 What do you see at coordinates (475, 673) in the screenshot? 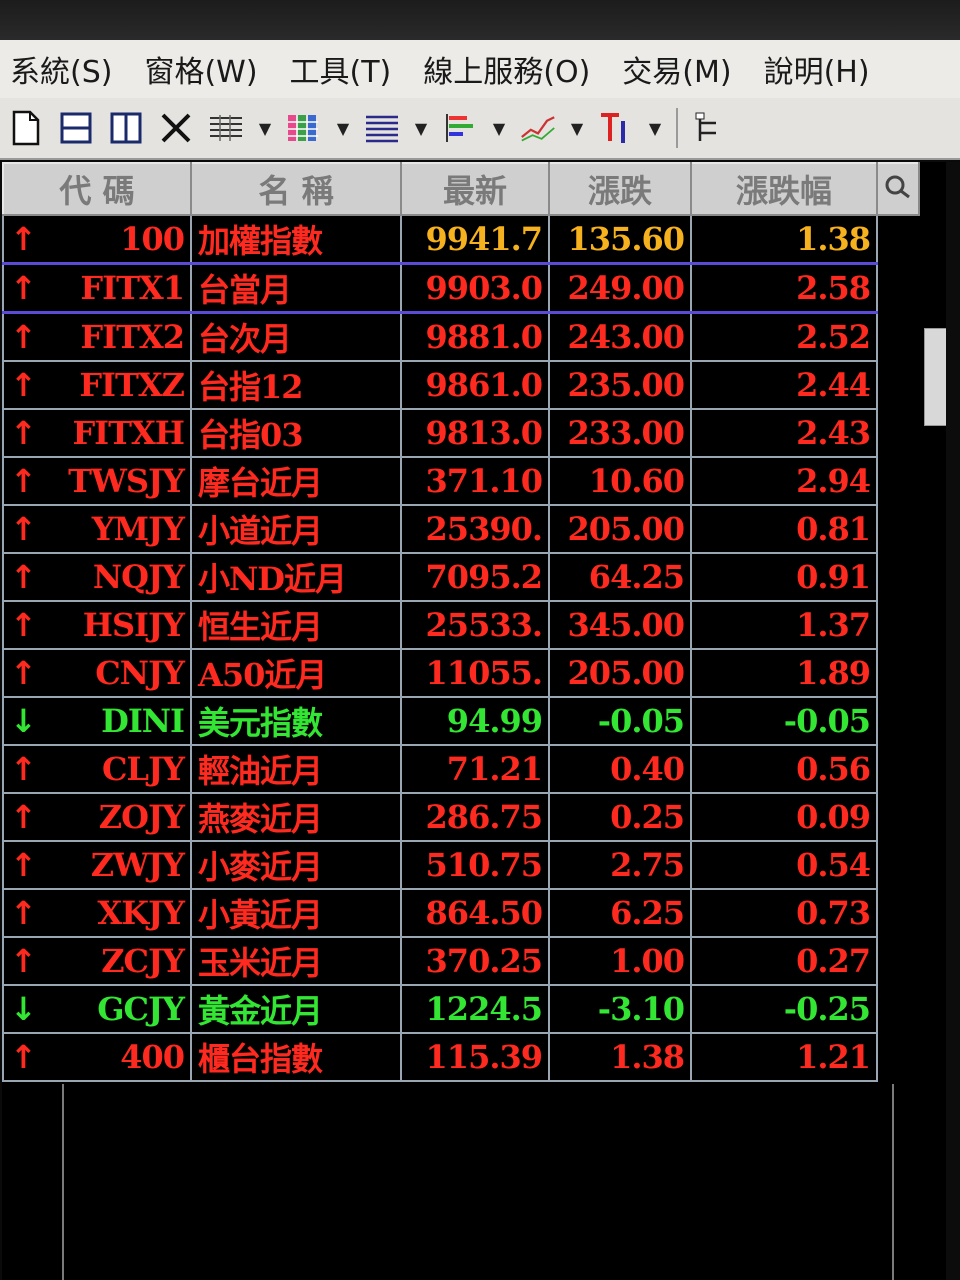
I see `cell-last: 11055.` at bounding box center [475, 673].